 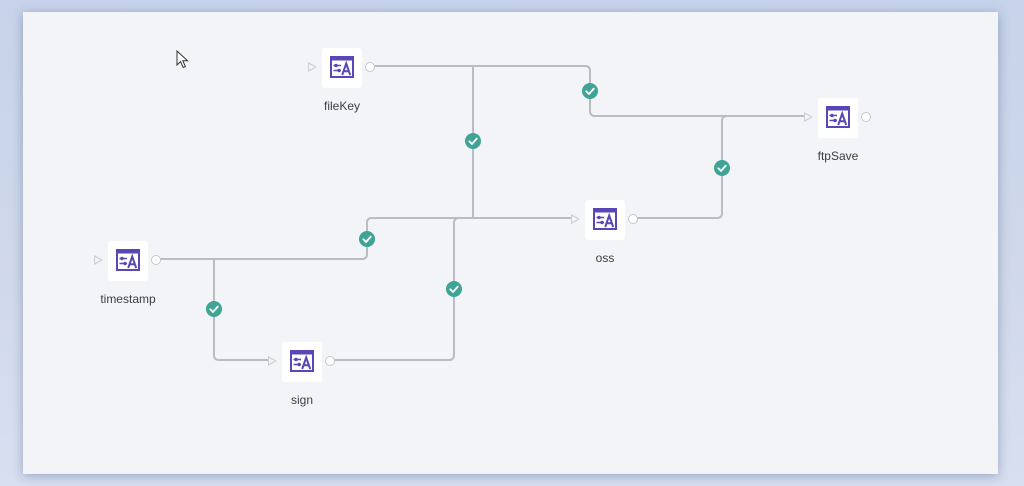 I want to click on node-timestamp: timestamp, so click(x=128, y=281).